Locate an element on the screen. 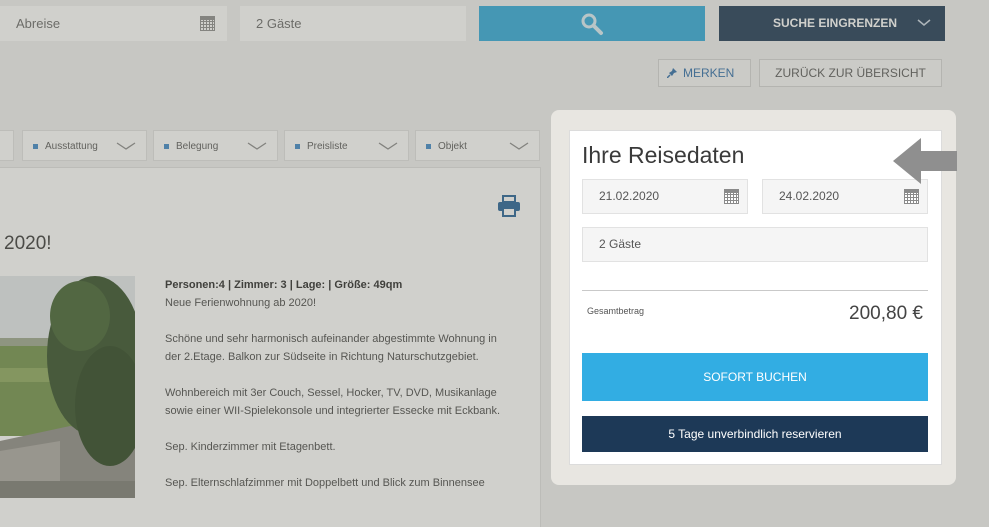 The height and width of the screenshot is (527, 989). print-icon is located at coordinates (509, 206).